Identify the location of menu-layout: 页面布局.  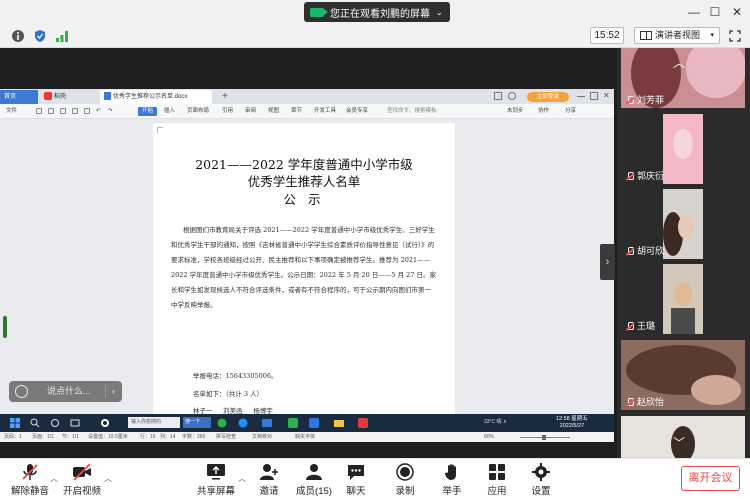
(198, 111).